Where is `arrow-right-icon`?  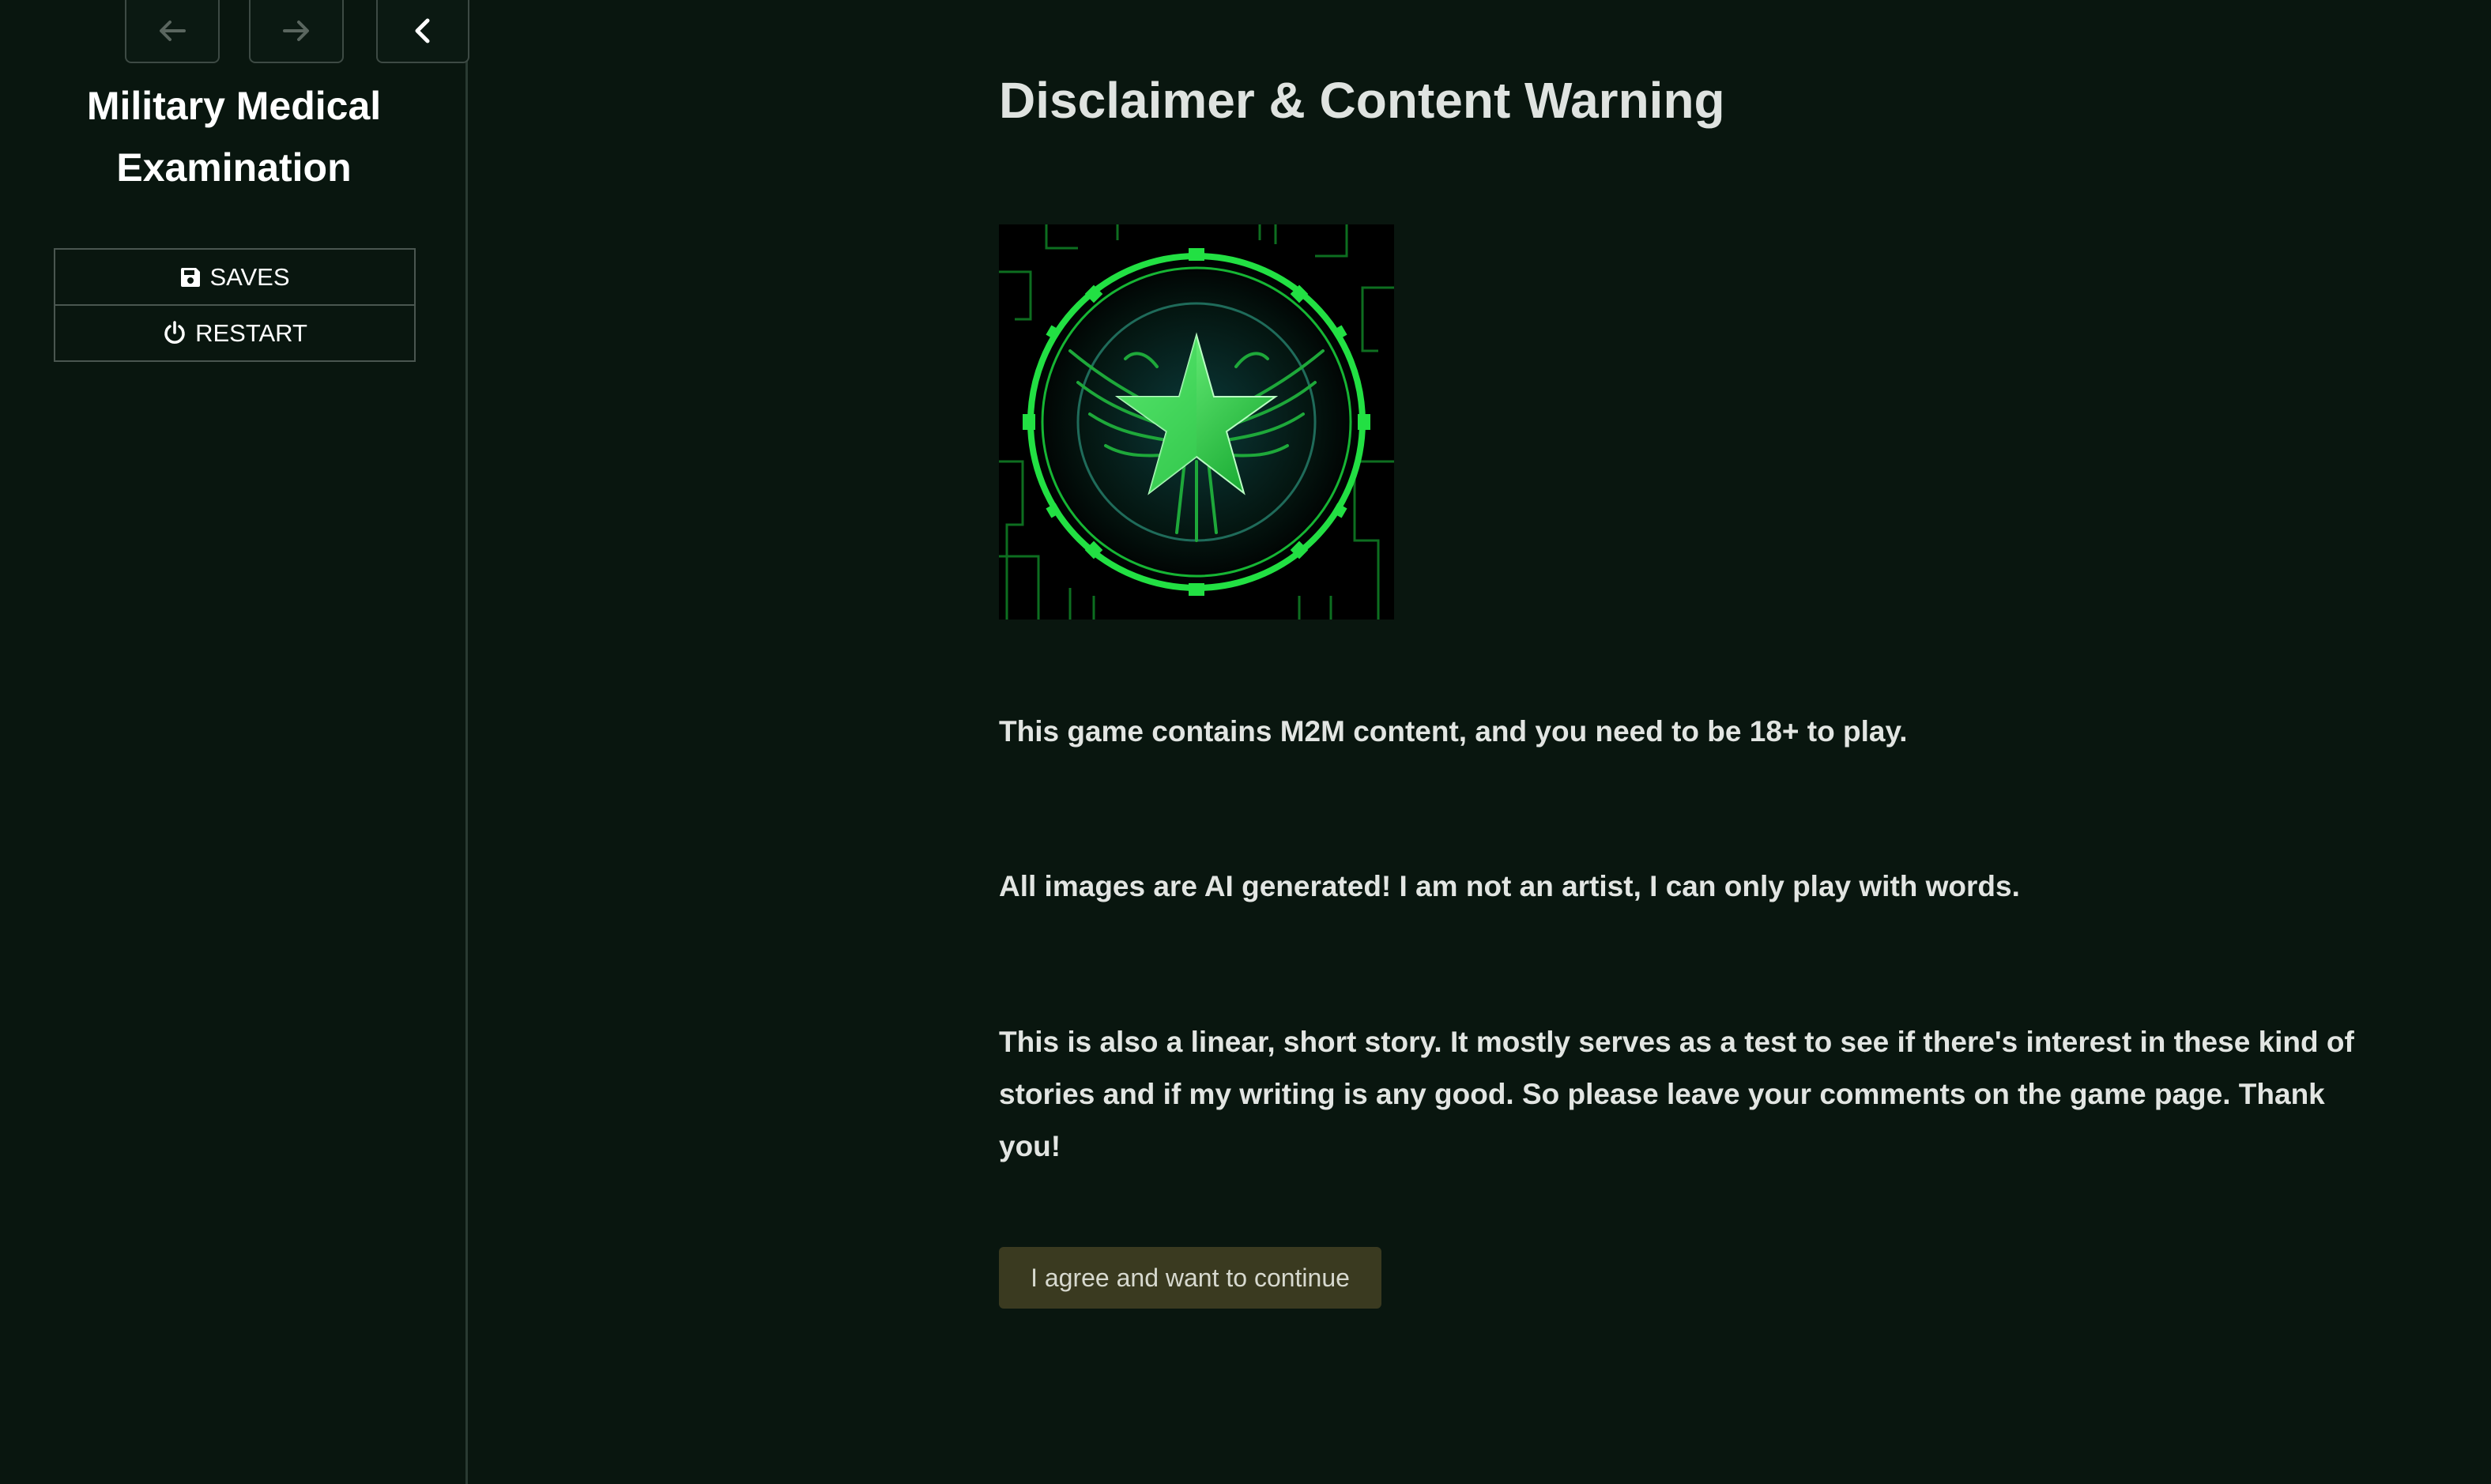 arrow-right-icon is located at coordinates (296, 31).